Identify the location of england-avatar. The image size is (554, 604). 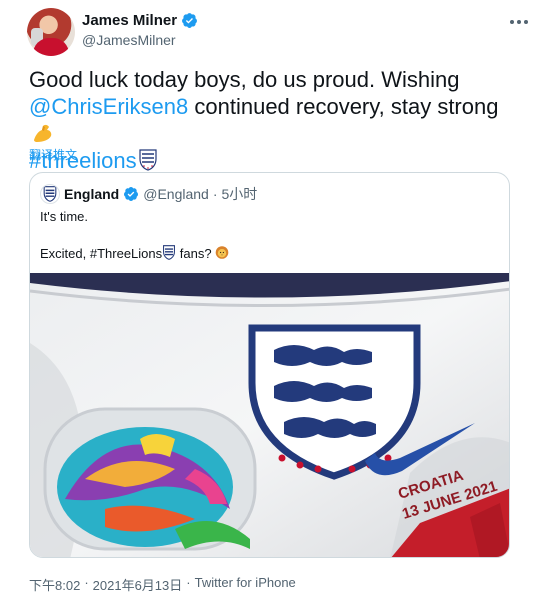
(50, 194).